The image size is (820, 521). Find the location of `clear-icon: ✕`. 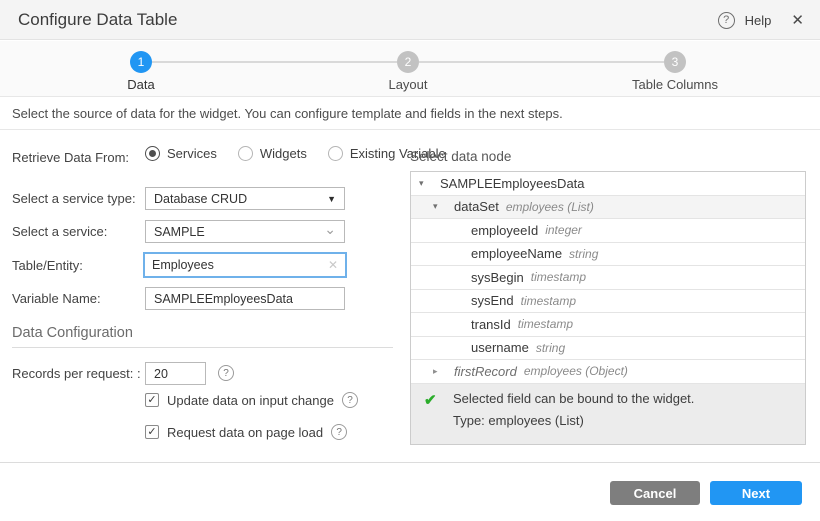

clear-icon: ✕ is located at coordinates (333, 265).